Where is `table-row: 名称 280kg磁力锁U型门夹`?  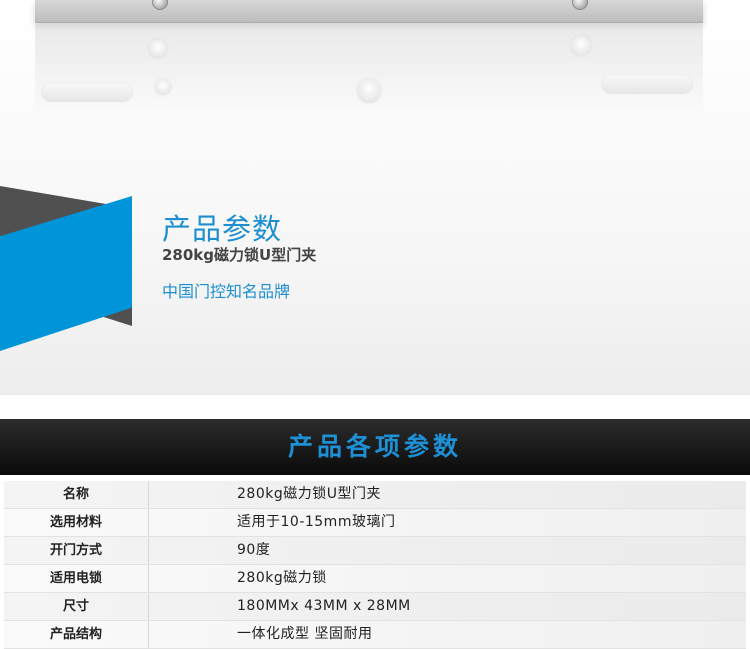 table-row: 名称 280kg磁力锁U型门夹 is located at coordinates (375, 495).